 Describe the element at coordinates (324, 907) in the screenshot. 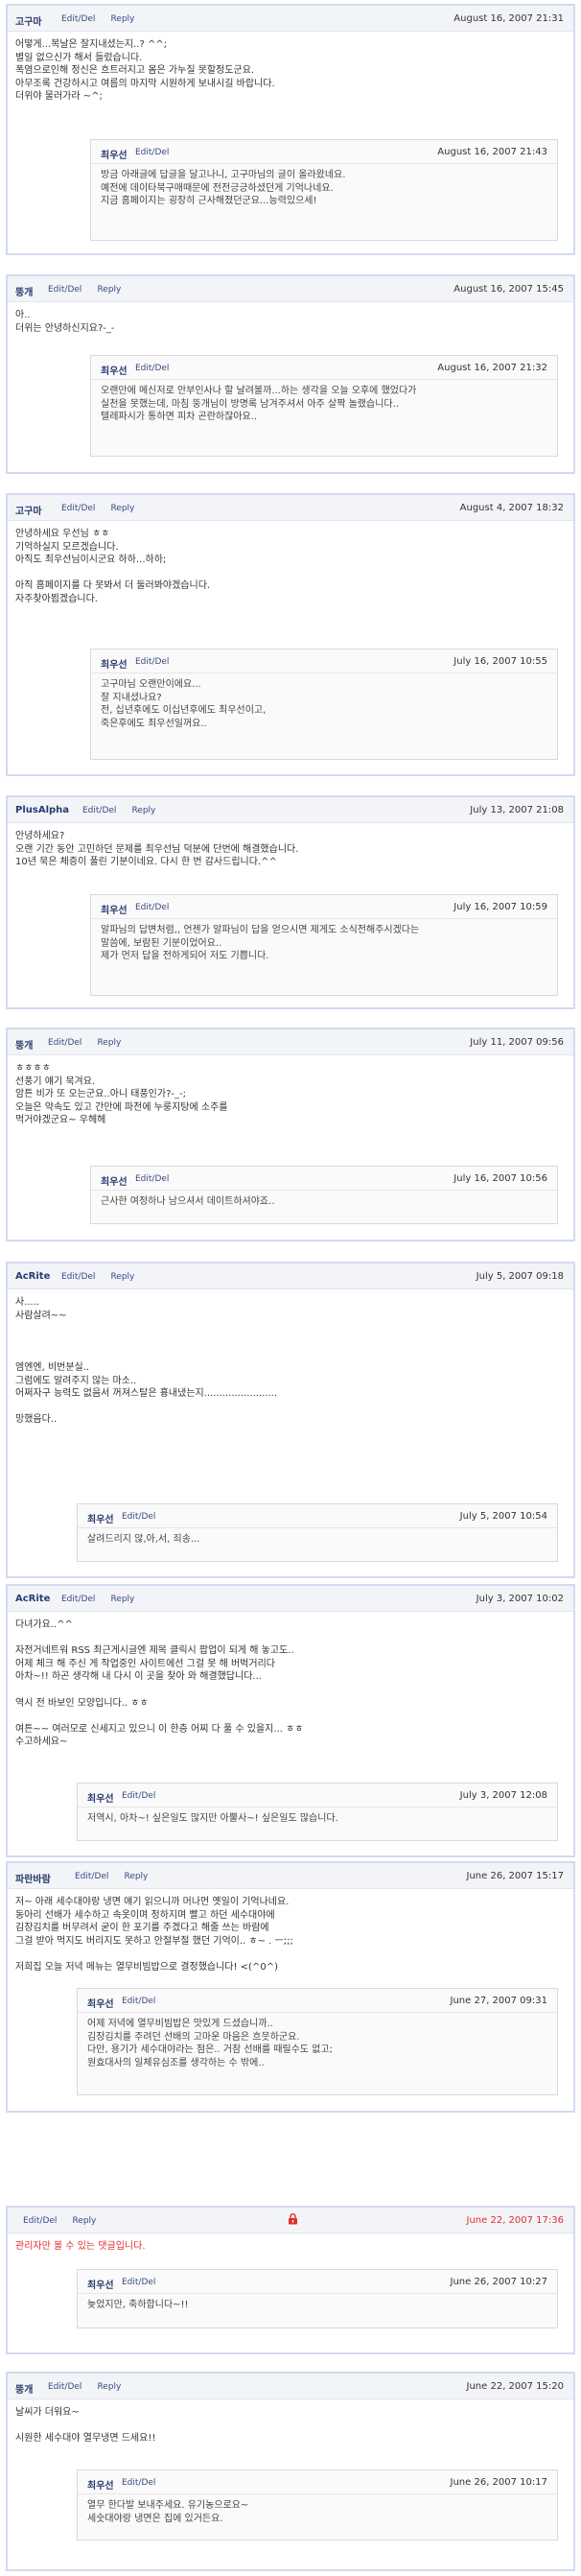

I see `reply-header: 최우선 Edit/Del July 16, 2007 10:59` at that location.